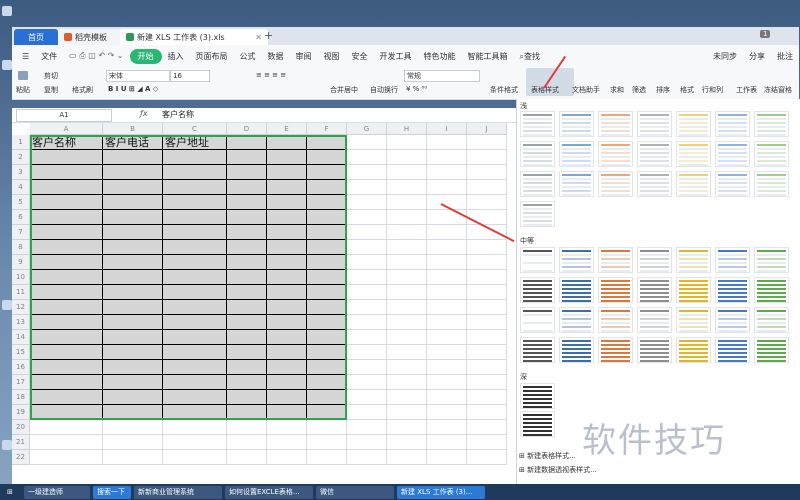  I want to click on row-header: 11, so click(21, 292).